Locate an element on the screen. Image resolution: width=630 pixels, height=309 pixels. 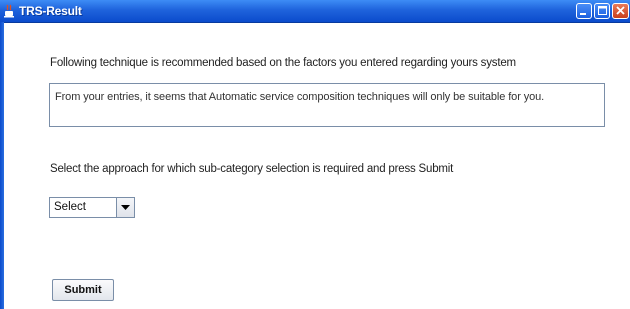
close-button is located at coordinates (620, 11).